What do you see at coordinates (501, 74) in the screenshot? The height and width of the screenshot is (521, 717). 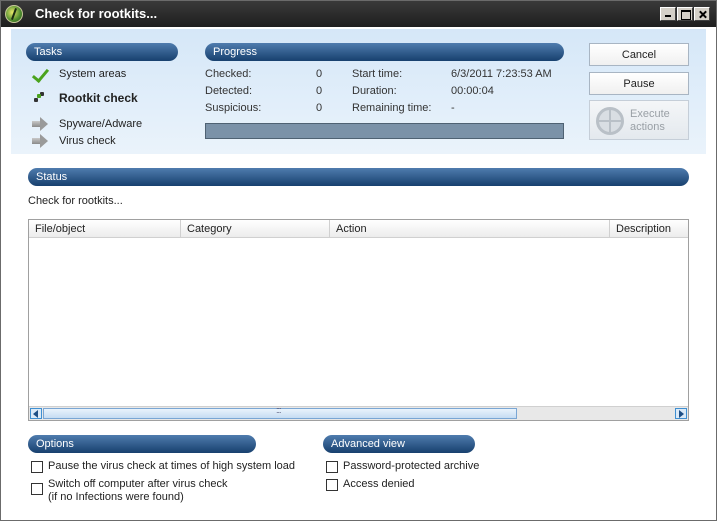 I see `start-time-value: 6/3/2011 7:23:53 AM` at bounding box center [501, 74].